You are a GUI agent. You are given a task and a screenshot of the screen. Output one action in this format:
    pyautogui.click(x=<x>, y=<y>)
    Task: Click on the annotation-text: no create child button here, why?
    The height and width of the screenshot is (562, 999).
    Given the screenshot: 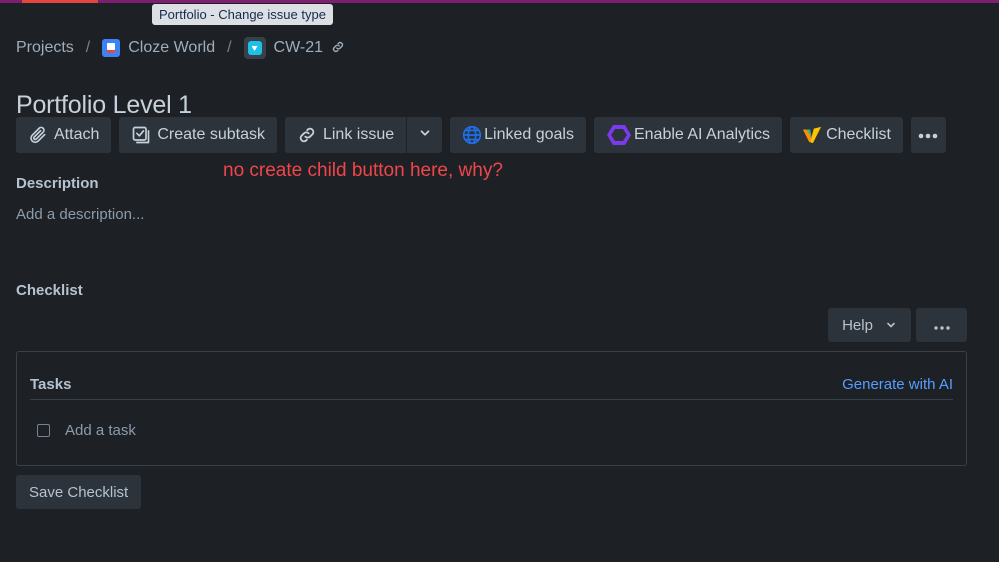 What is the action you would take?
    pyautogui.click(x=363, y=170)
    